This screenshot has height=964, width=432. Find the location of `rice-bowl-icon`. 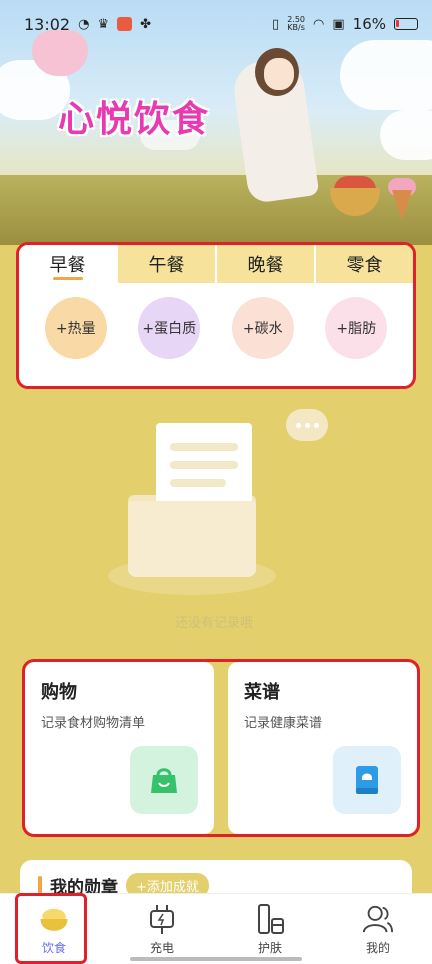

rice-bowl-icon is located at coordinates (54, 919).